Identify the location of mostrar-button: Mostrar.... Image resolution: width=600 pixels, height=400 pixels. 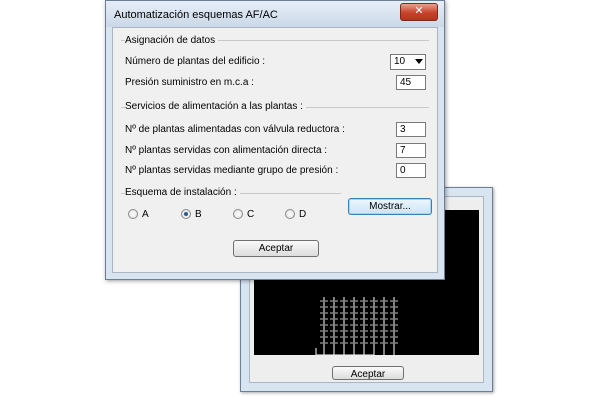
(390, 206).